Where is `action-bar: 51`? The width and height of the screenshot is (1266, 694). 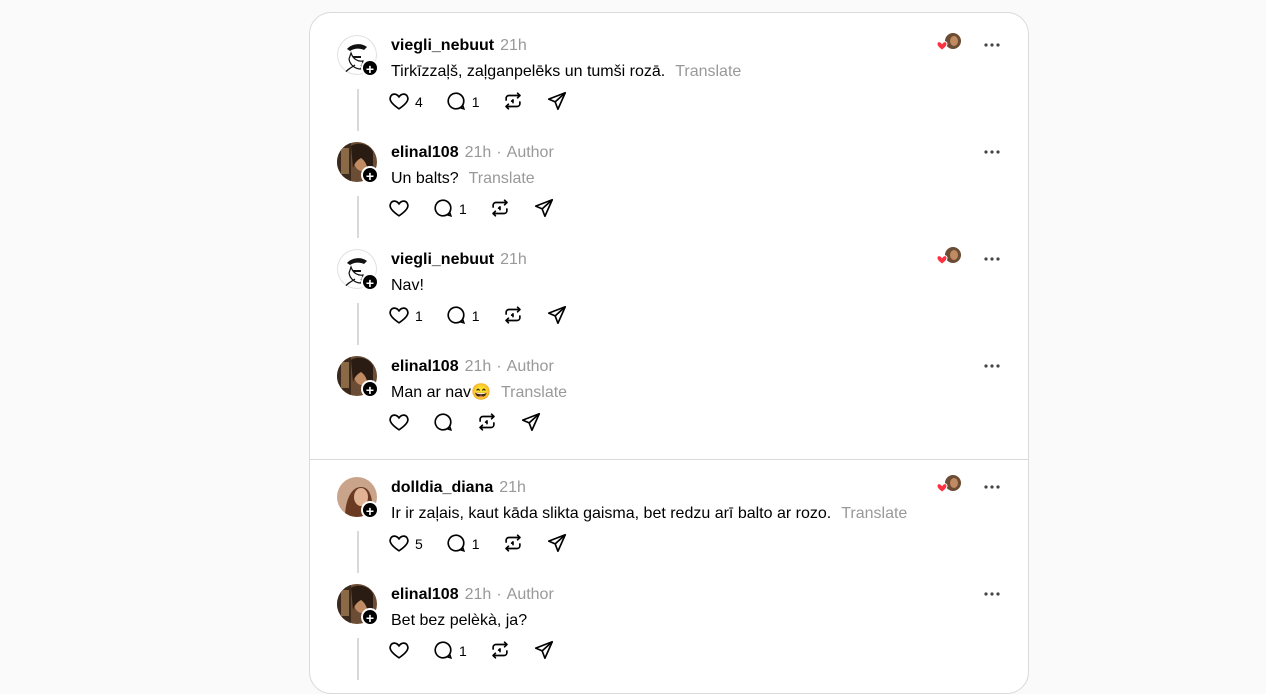
action-bar: 51 is located at coordinates (489, 544).